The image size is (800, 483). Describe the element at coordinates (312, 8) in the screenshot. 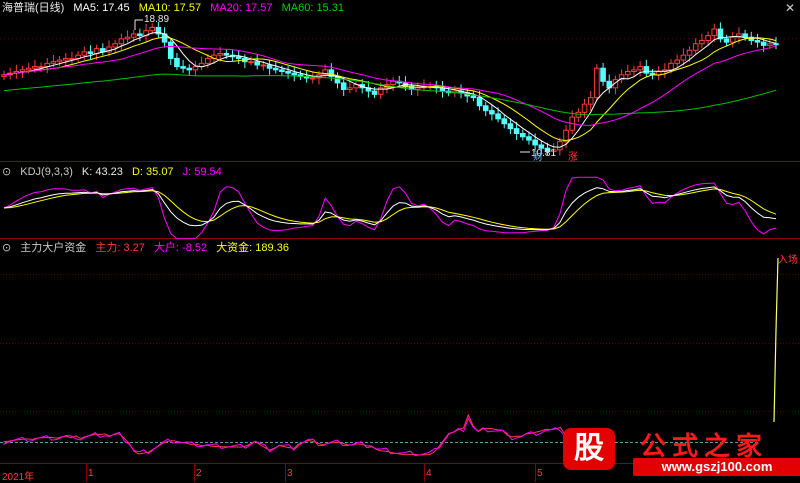

I see `ma60-value: MA60: 15.31` at that location.